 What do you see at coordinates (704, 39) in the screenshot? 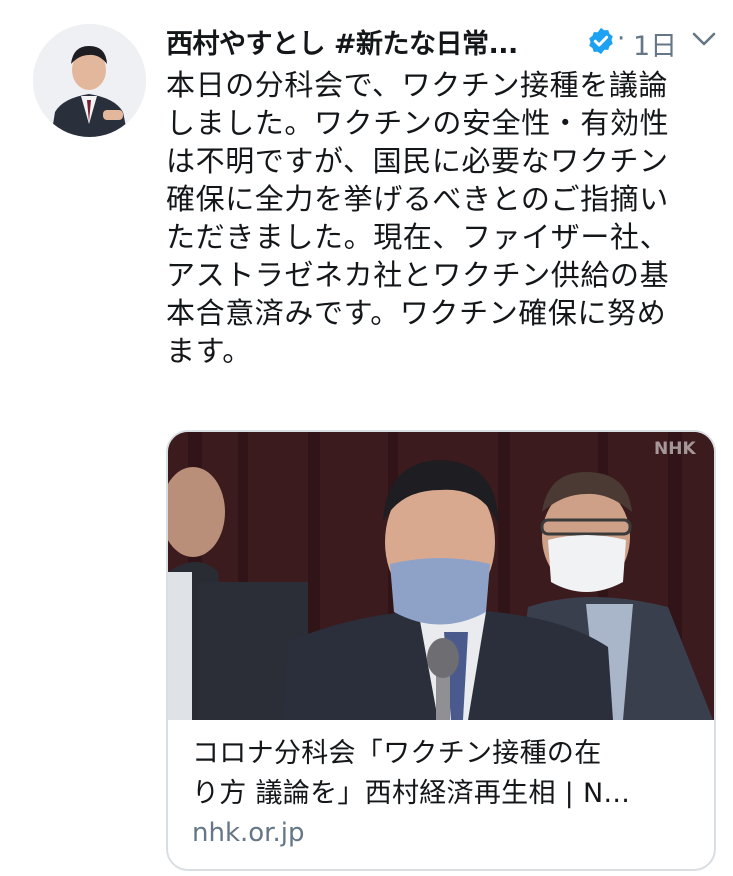
I see `chevron-down-icon` at bounding box center [704, 39].